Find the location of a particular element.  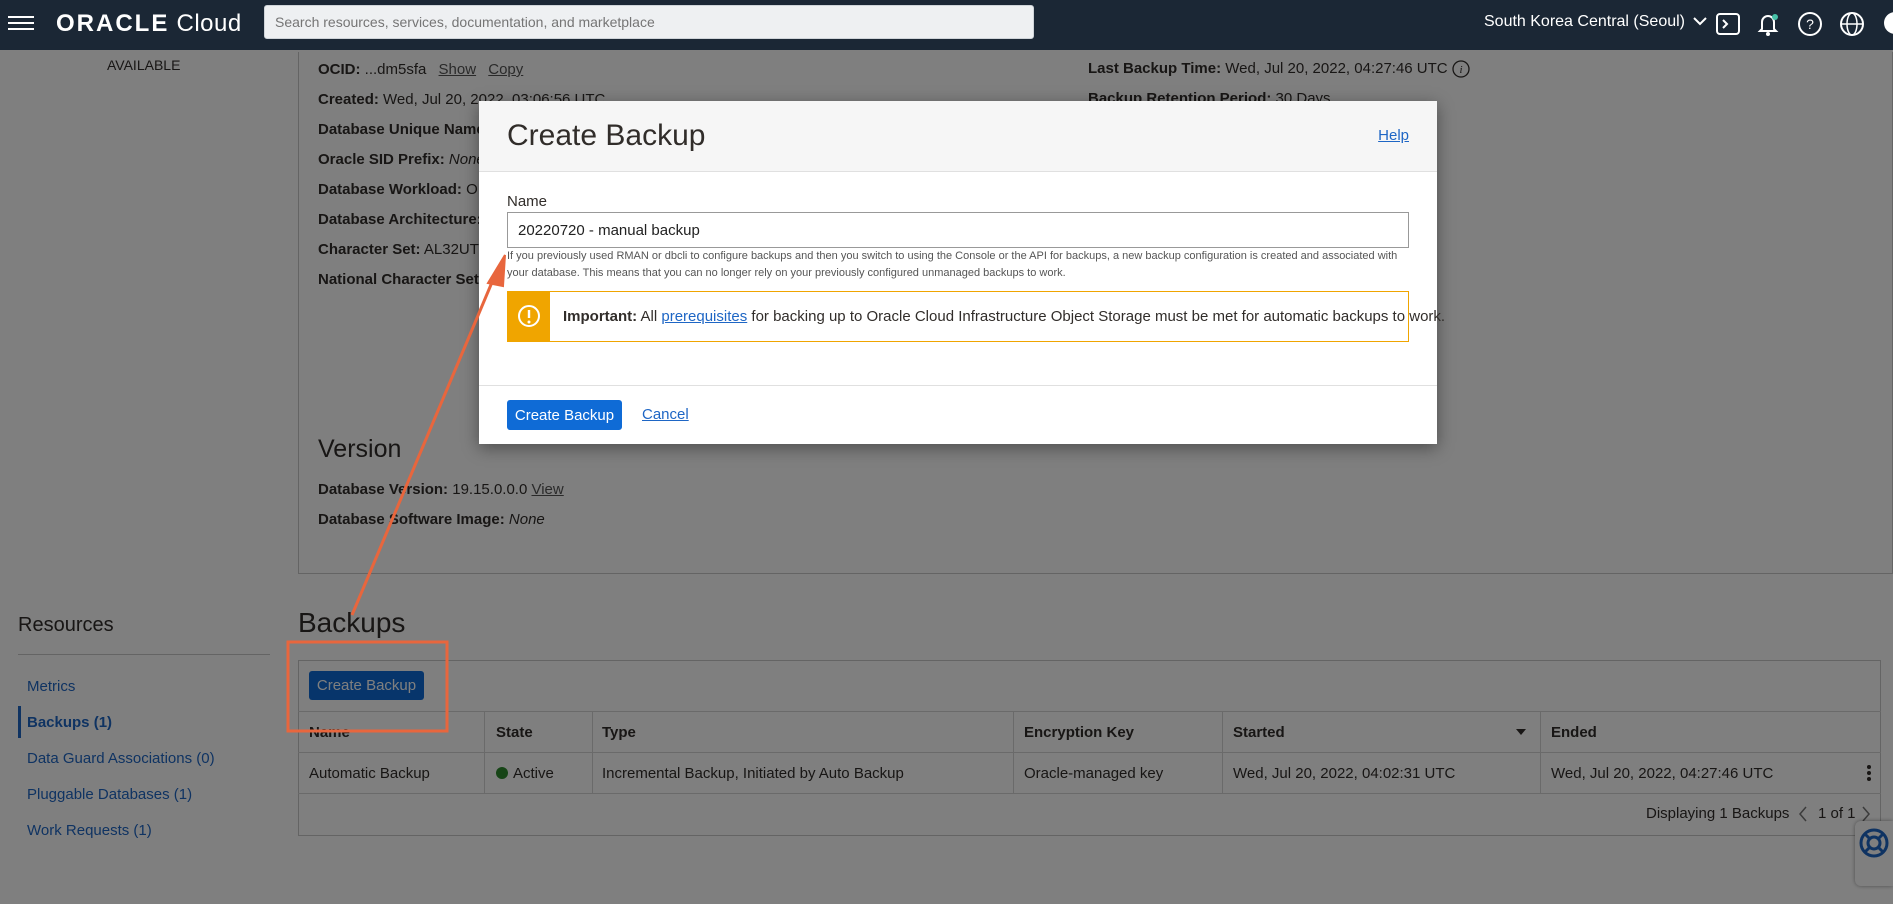

help-icon: ? is located at coordinates (1810, 24).